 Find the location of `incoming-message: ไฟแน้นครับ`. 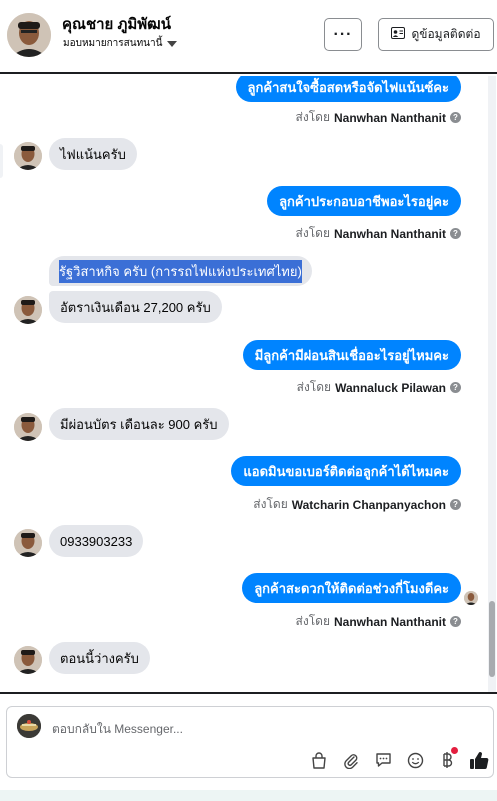

incoming-message: ไฟแน้นครับ is located at coordinates (93, 154).